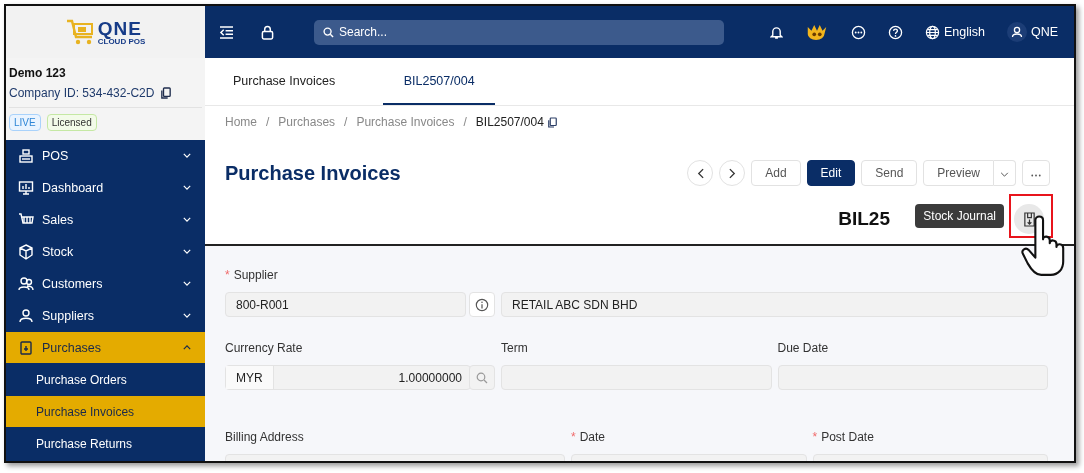  Describe the element at coordinates (895, 32) in the screenshot. I see `help-icon` at that location.